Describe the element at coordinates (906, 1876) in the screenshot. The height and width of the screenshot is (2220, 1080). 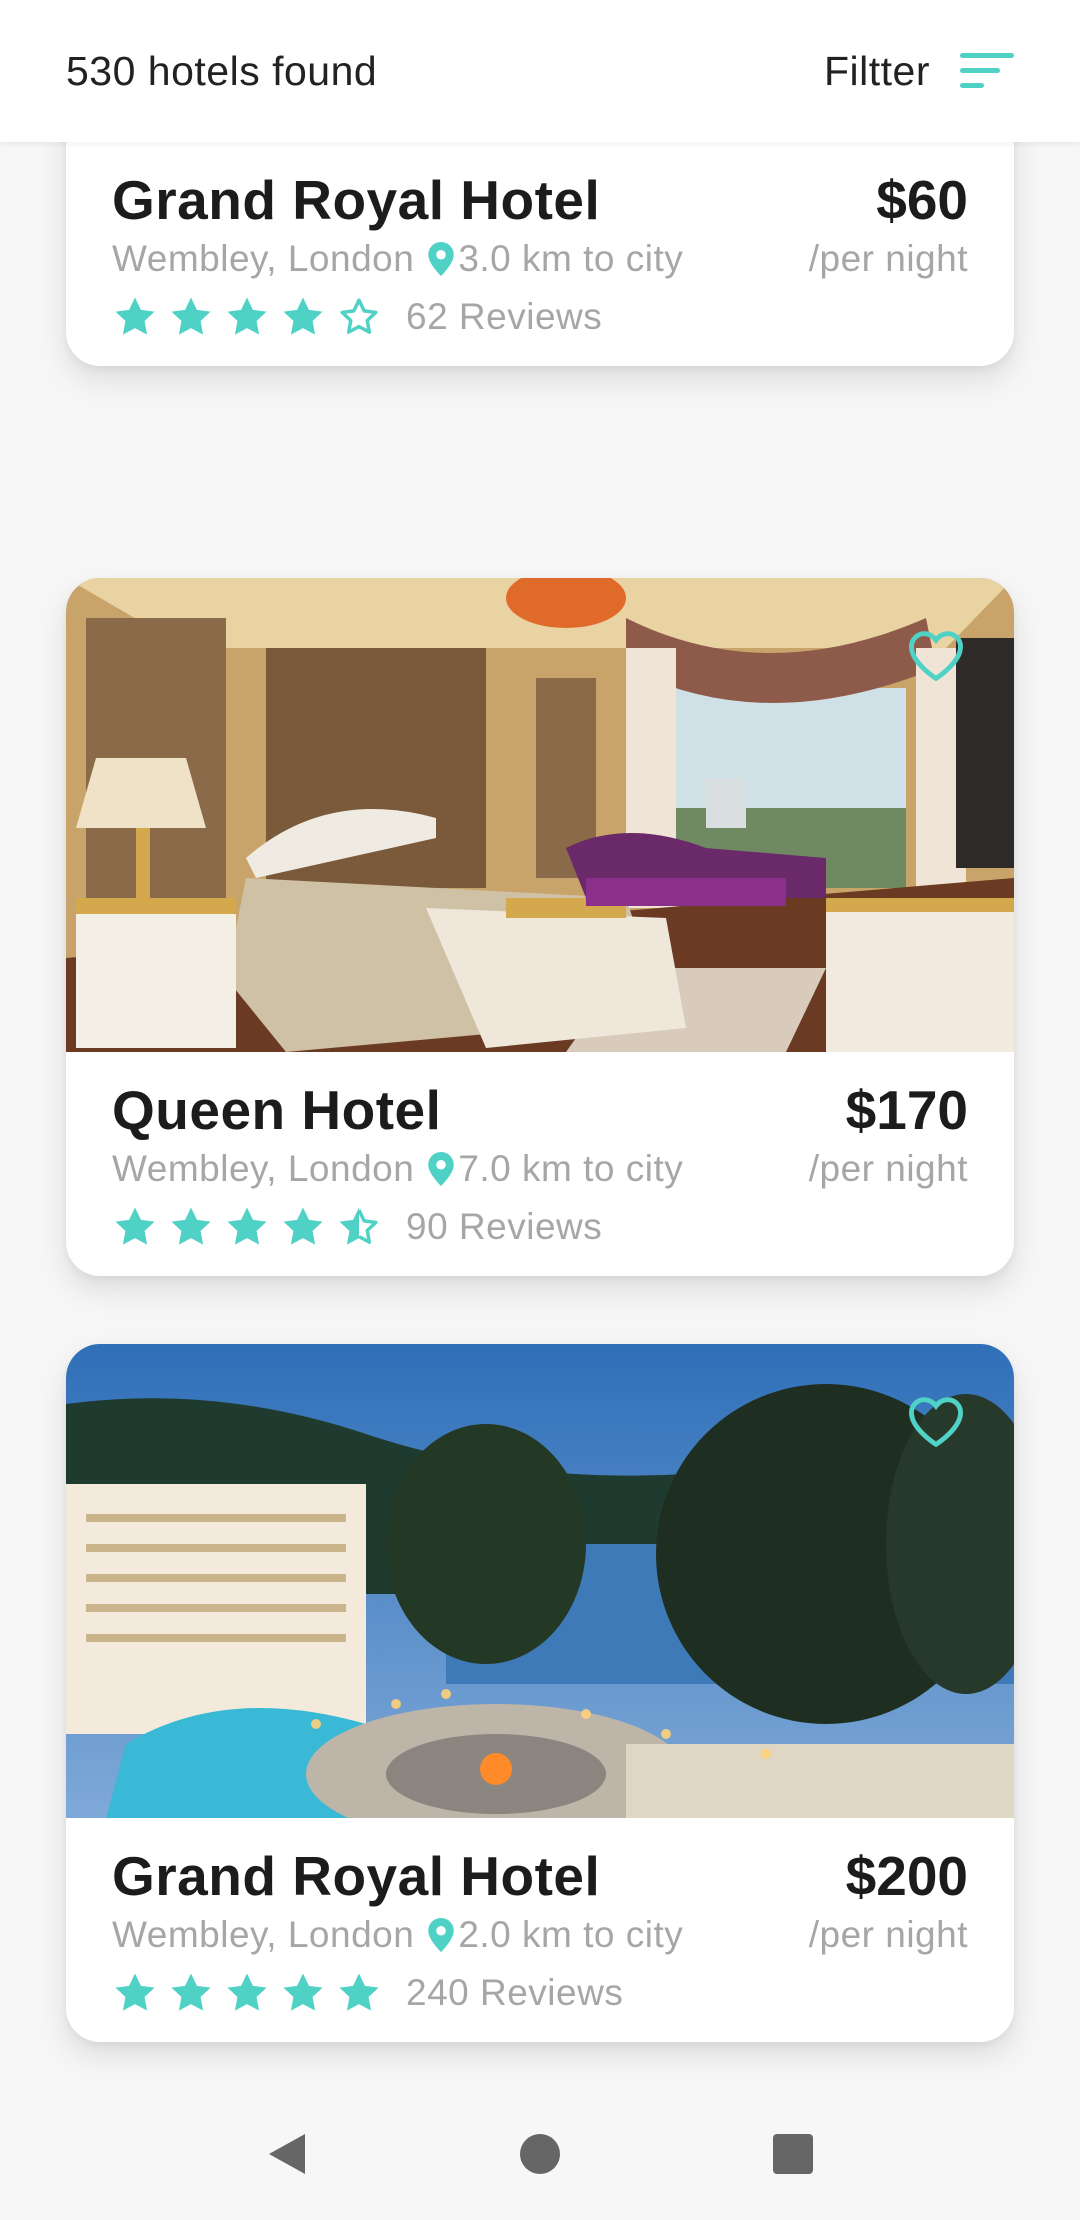
I see `hotel-price: $200` at that location.